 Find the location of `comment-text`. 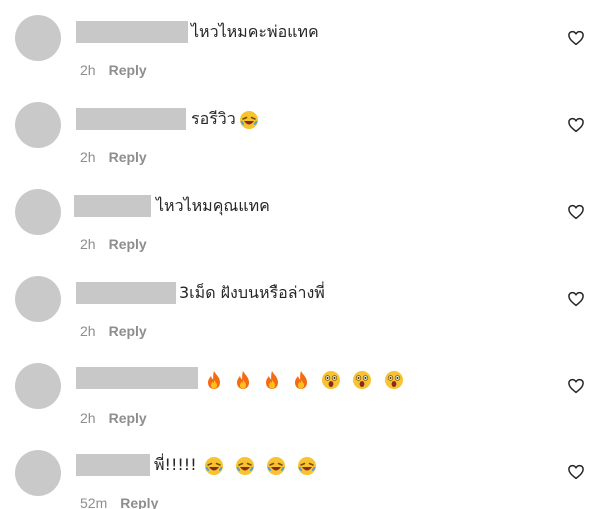

comment-text is located at coordinates (302, 379).